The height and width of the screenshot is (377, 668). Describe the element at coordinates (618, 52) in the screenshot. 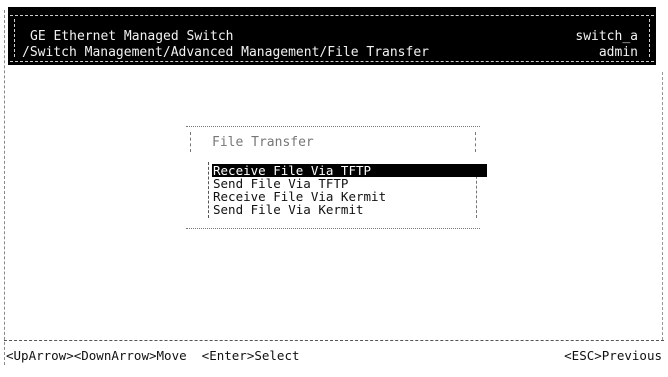

I see `user-label: admin` at that location.